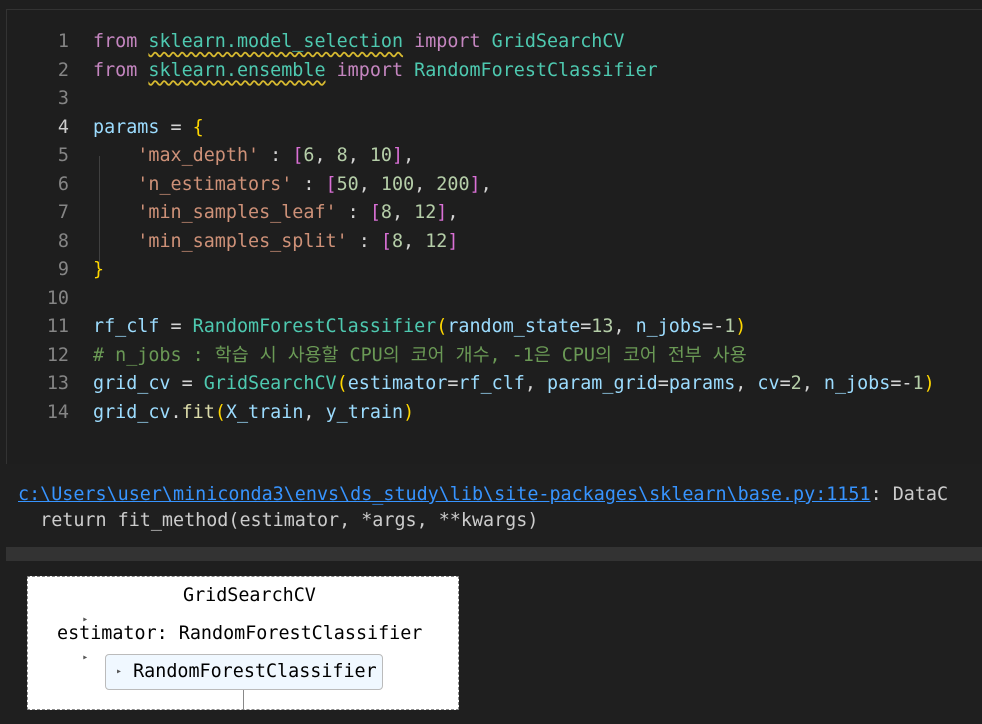 The width and height of the screenshot is (982, 724). I want to click on code-text: 'n_estimators' : [50, 100, 200],, so click(292, 185).